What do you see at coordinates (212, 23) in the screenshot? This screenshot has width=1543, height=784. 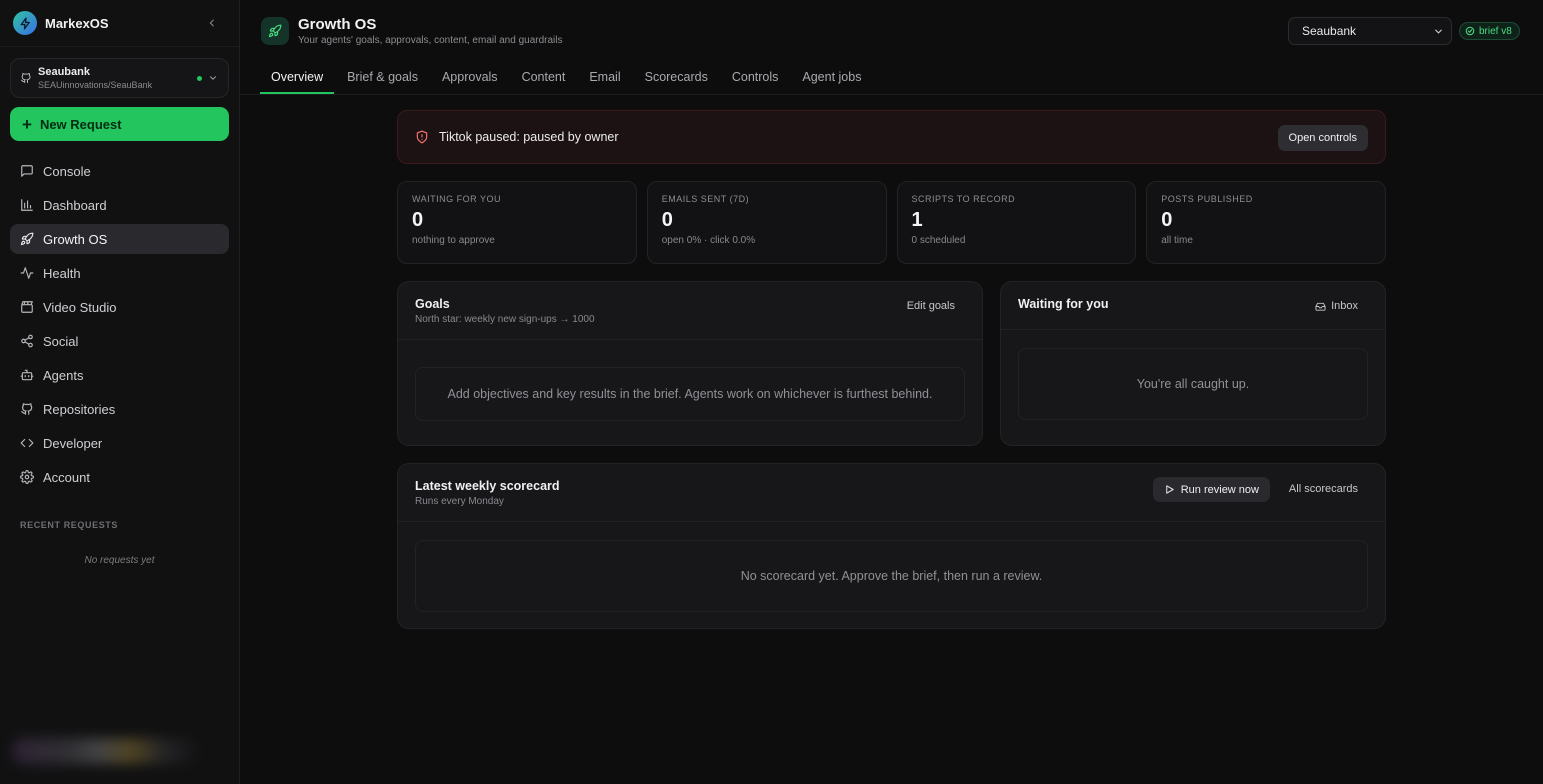 I see `collapse-sidebar-icon` at bounding box center [212, 23].